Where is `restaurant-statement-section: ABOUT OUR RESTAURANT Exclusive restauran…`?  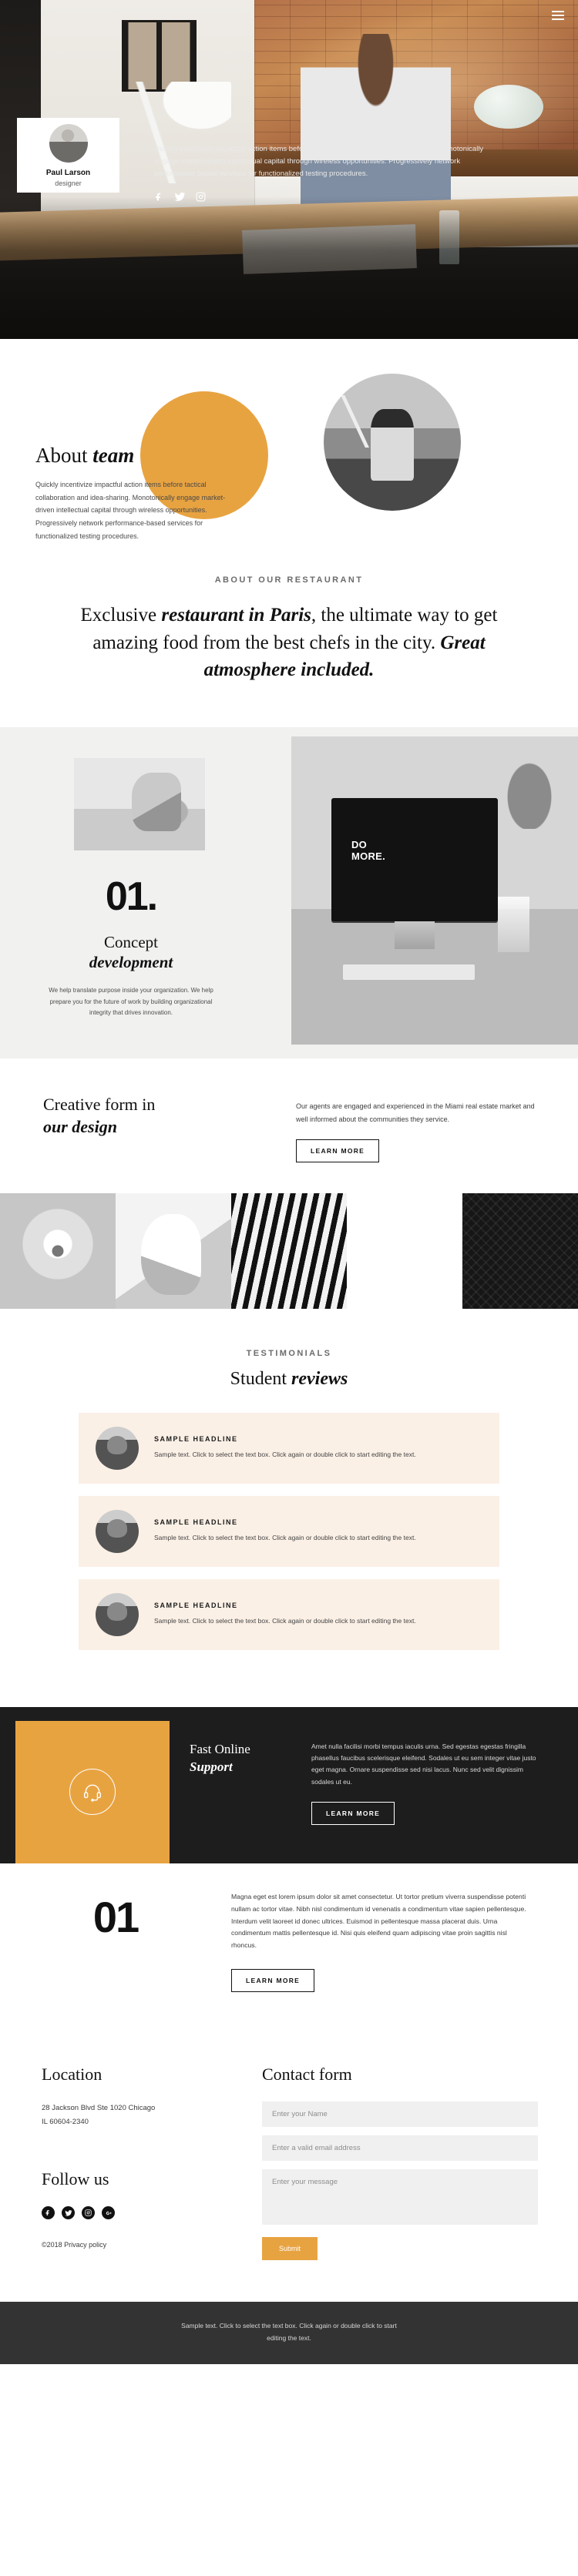
restaurant-statement-section: ABOUT OUR RESTAURANT Exclusive restauran… is located at coordinates (289, 635).